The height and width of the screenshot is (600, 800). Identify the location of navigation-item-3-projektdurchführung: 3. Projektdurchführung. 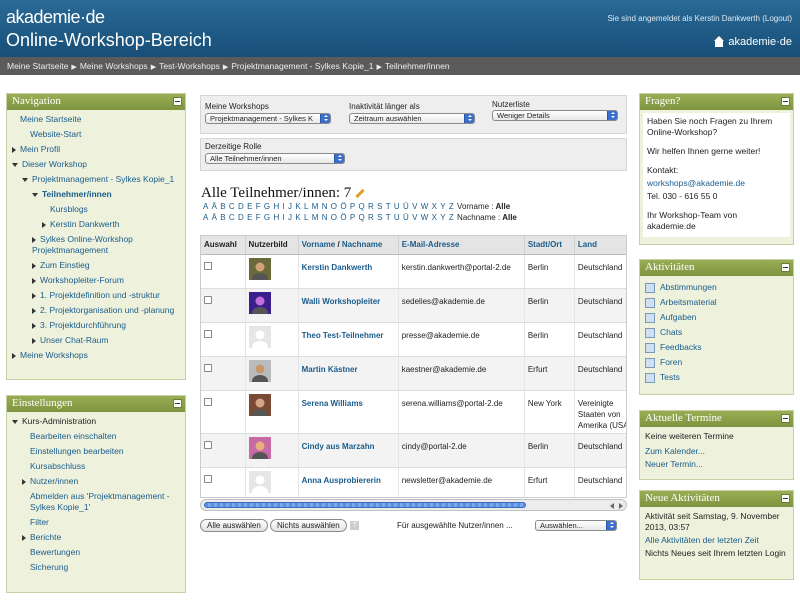
(96, 325).